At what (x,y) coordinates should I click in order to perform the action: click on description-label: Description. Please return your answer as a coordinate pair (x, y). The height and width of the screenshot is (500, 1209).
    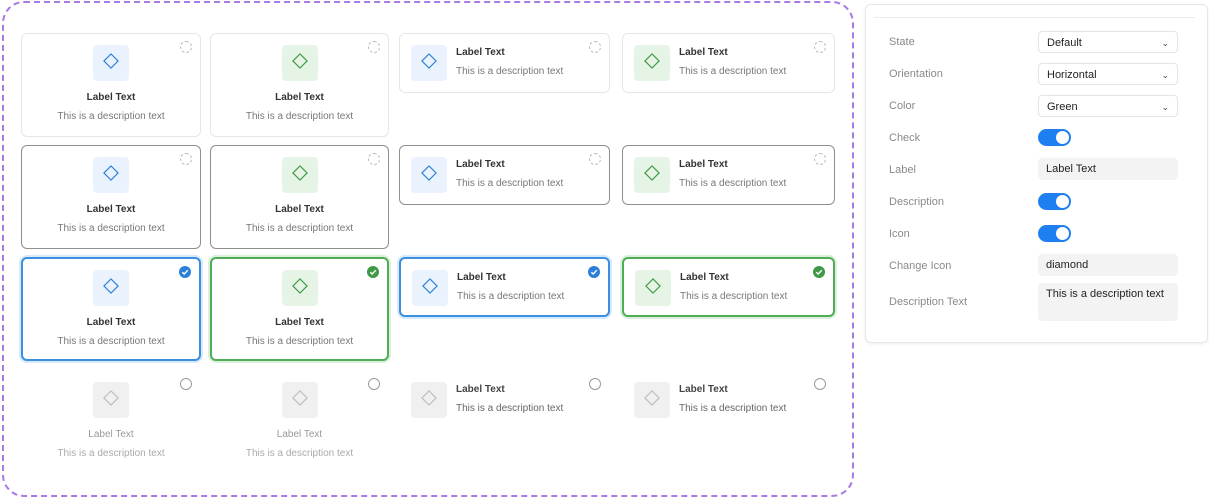
    Looking at the image, I should click on (917, 202).